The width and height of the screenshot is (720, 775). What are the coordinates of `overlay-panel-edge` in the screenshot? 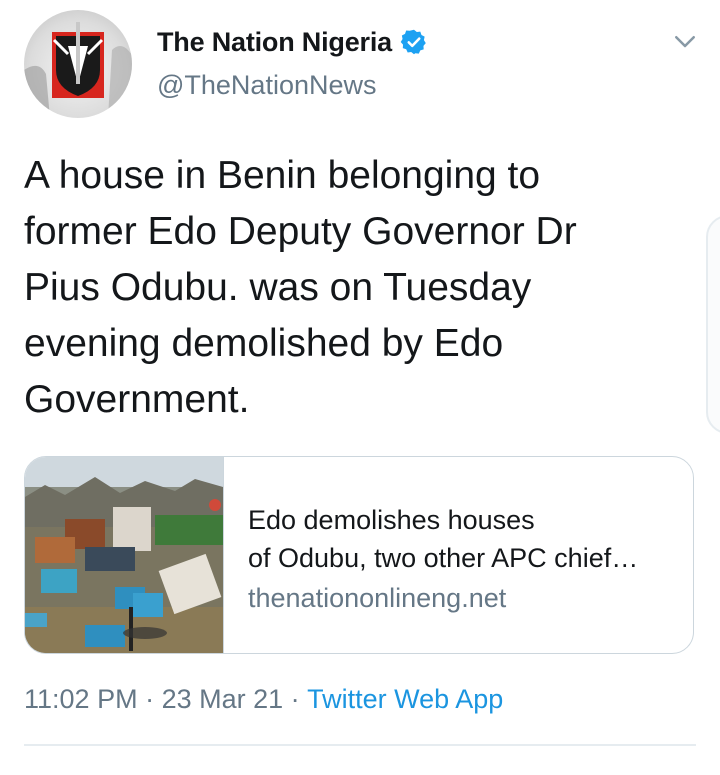 It's located at (713, 324).